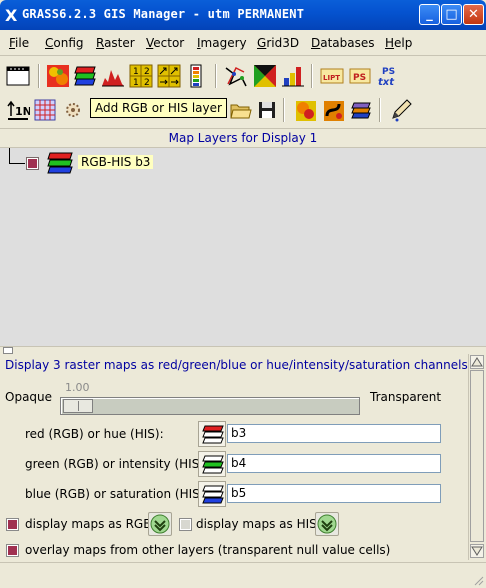 The image size is (486, 588). Describe the element at coordinates (169, 43) in the screenshot. I see `menu-vector-label: ector` at that location.